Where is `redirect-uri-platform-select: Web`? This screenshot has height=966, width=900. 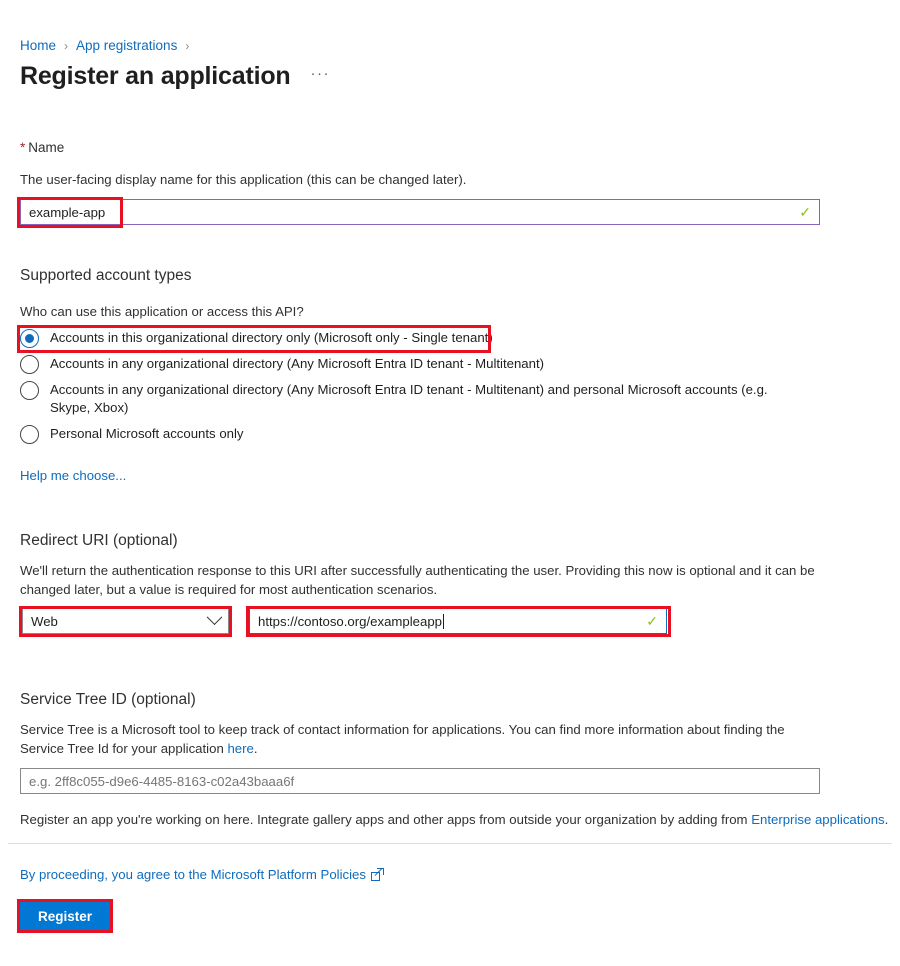
redirect-uri-platform-select: Web is located at coordinates (125, 621).